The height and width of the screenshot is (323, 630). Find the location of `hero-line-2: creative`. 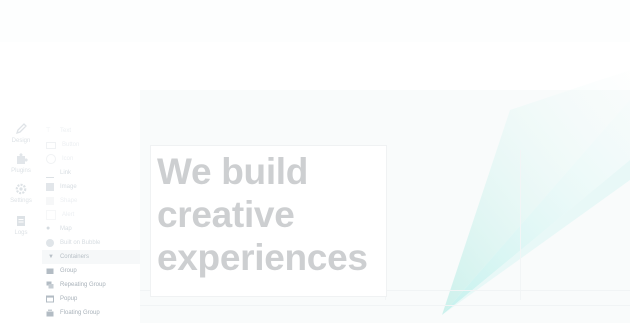

hero-line-2: creative is located at coordinates (226, 214).